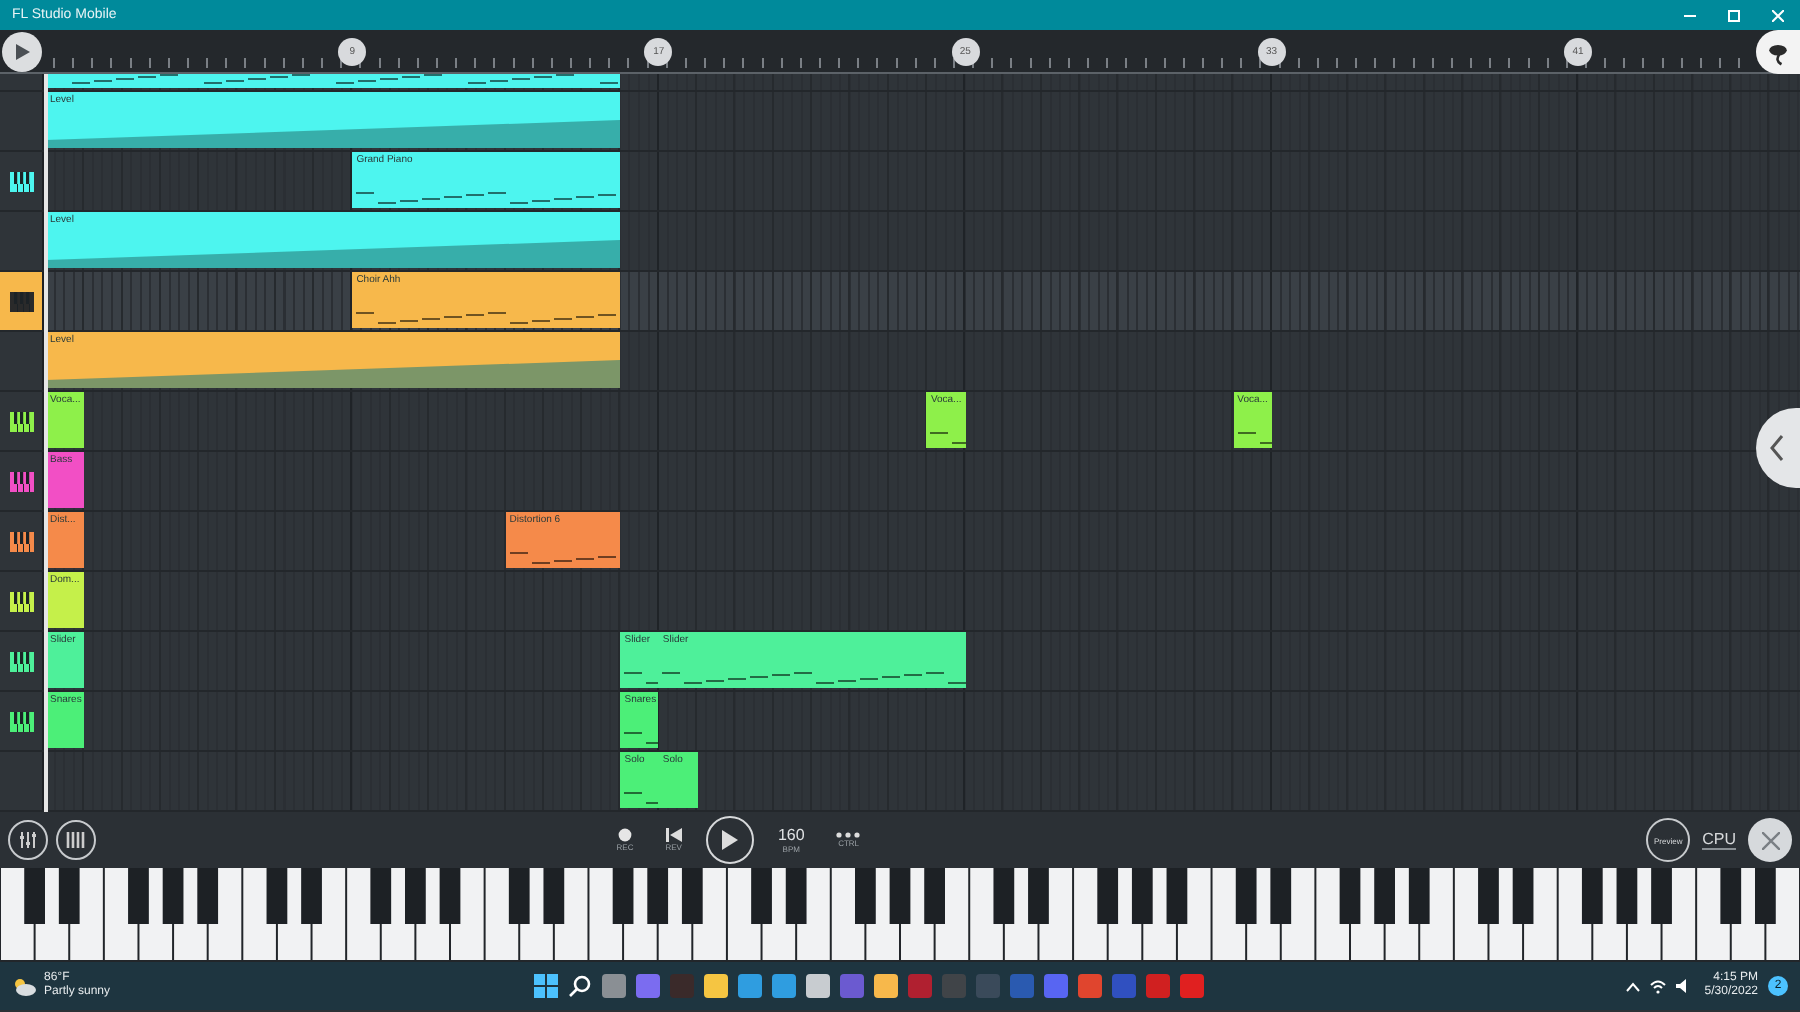 This screenshot has height=1012, width=1800. Describe the element at coordinates (24, 986) in the screenshot. I see `cloud-sun-icon` at that location.